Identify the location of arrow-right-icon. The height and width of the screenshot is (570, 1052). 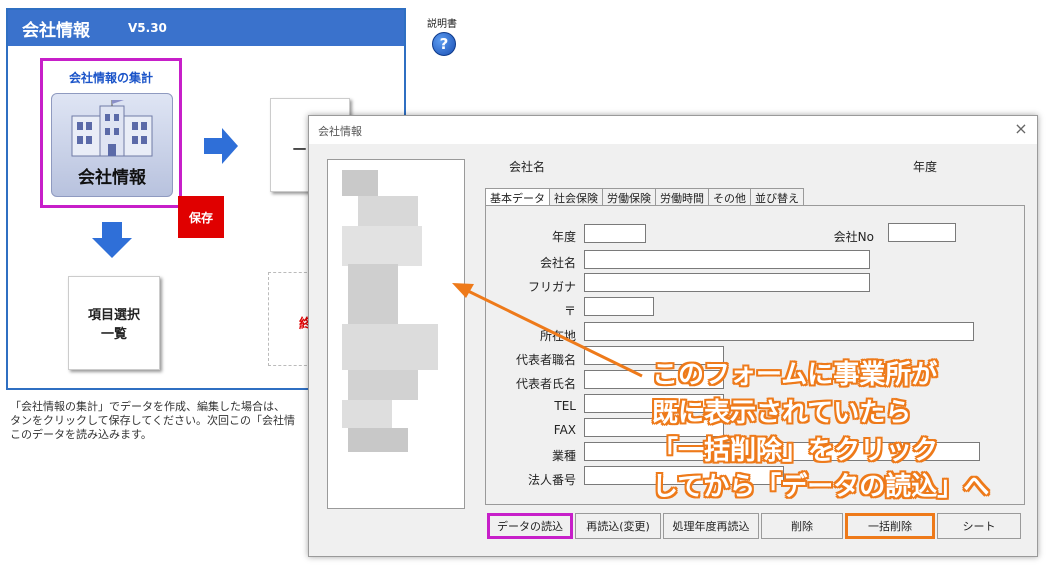
(221, 146).